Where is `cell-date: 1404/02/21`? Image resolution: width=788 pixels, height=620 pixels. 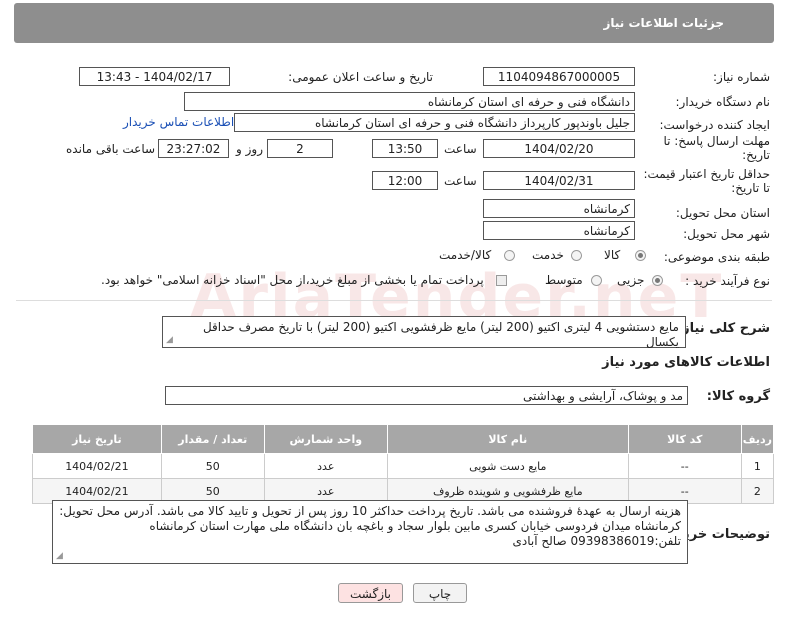
cell-date: 1404/02/21 is located at coordinates (97, 466).